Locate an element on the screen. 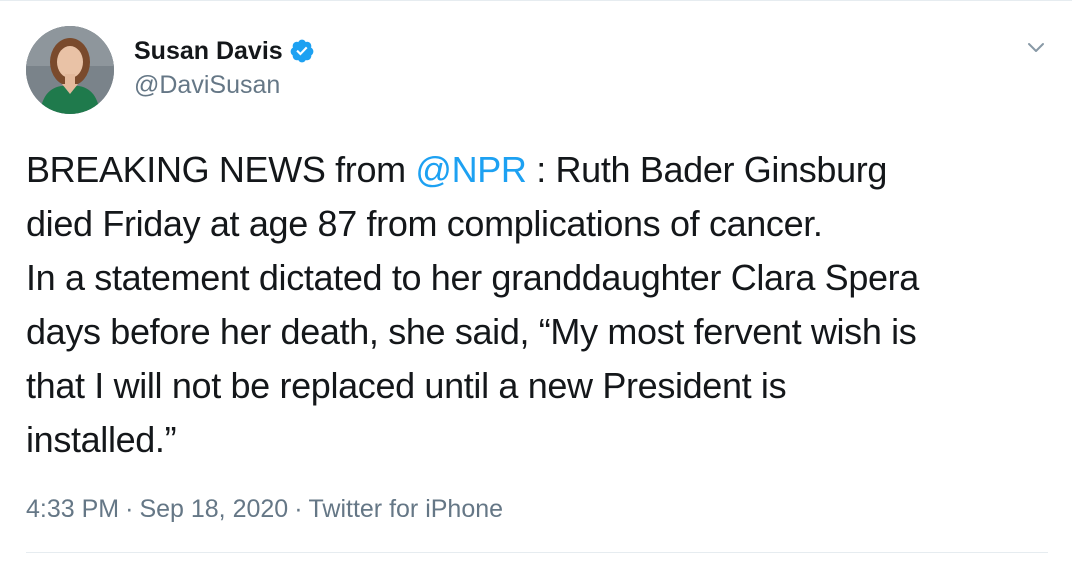  avatar is located at coordinates (70, 70).